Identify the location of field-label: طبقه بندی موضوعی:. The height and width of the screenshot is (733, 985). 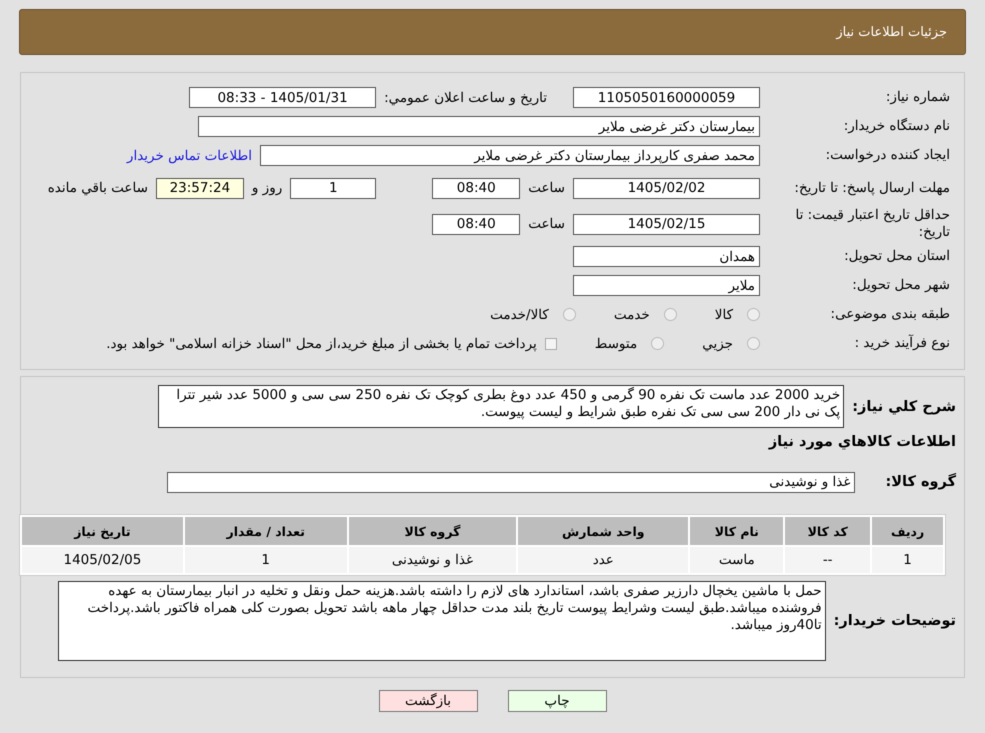
(890, 314).